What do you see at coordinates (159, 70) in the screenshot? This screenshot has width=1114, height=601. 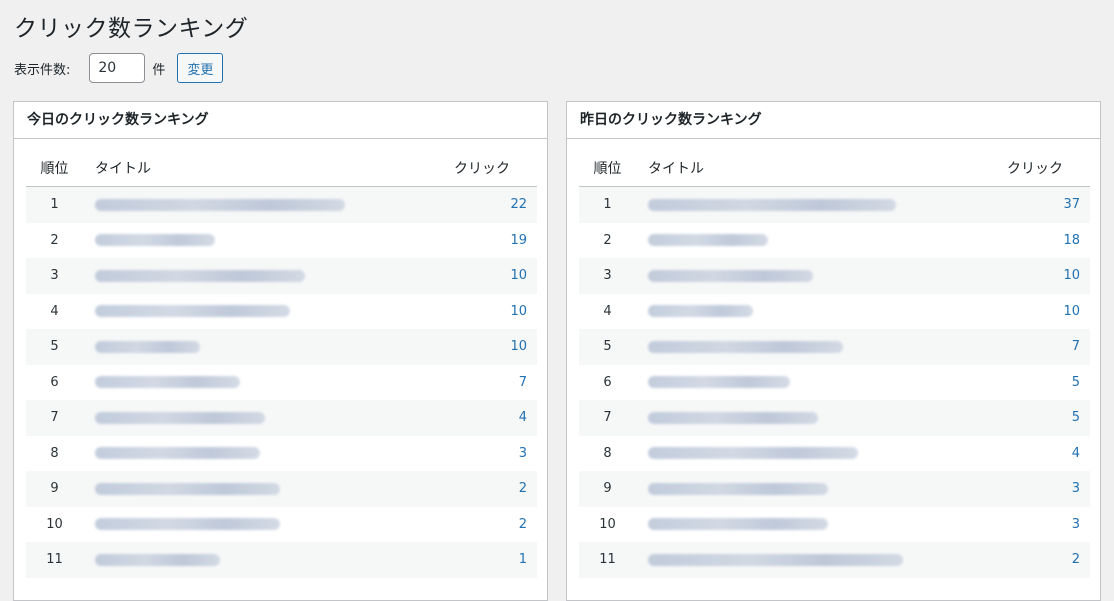 I see `display-count-unit: 件` at bounding box center [159, 70].